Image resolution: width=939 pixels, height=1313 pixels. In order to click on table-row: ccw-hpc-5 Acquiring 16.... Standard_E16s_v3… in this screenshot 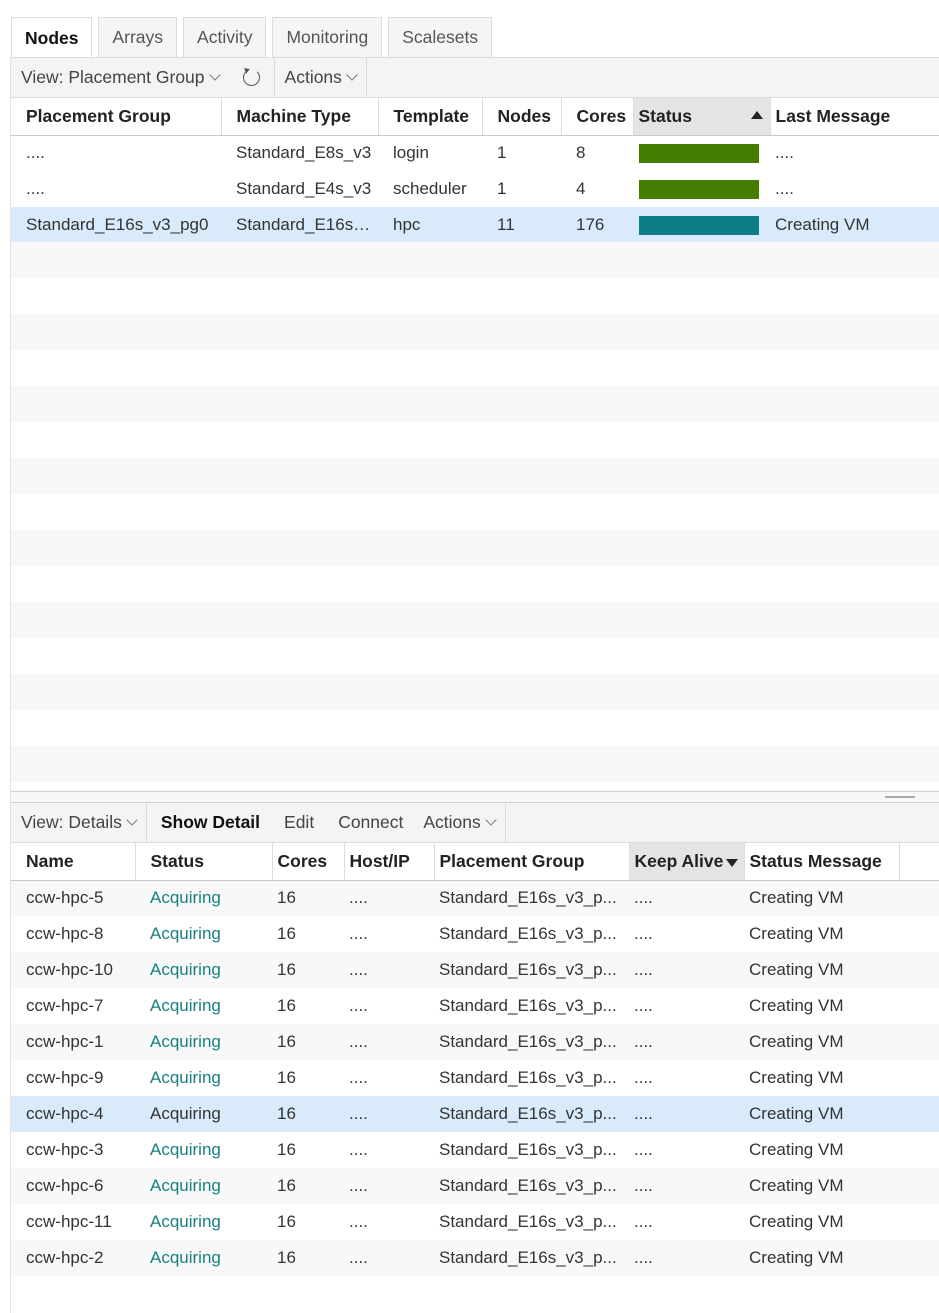, I will do `click(475, 898)`.